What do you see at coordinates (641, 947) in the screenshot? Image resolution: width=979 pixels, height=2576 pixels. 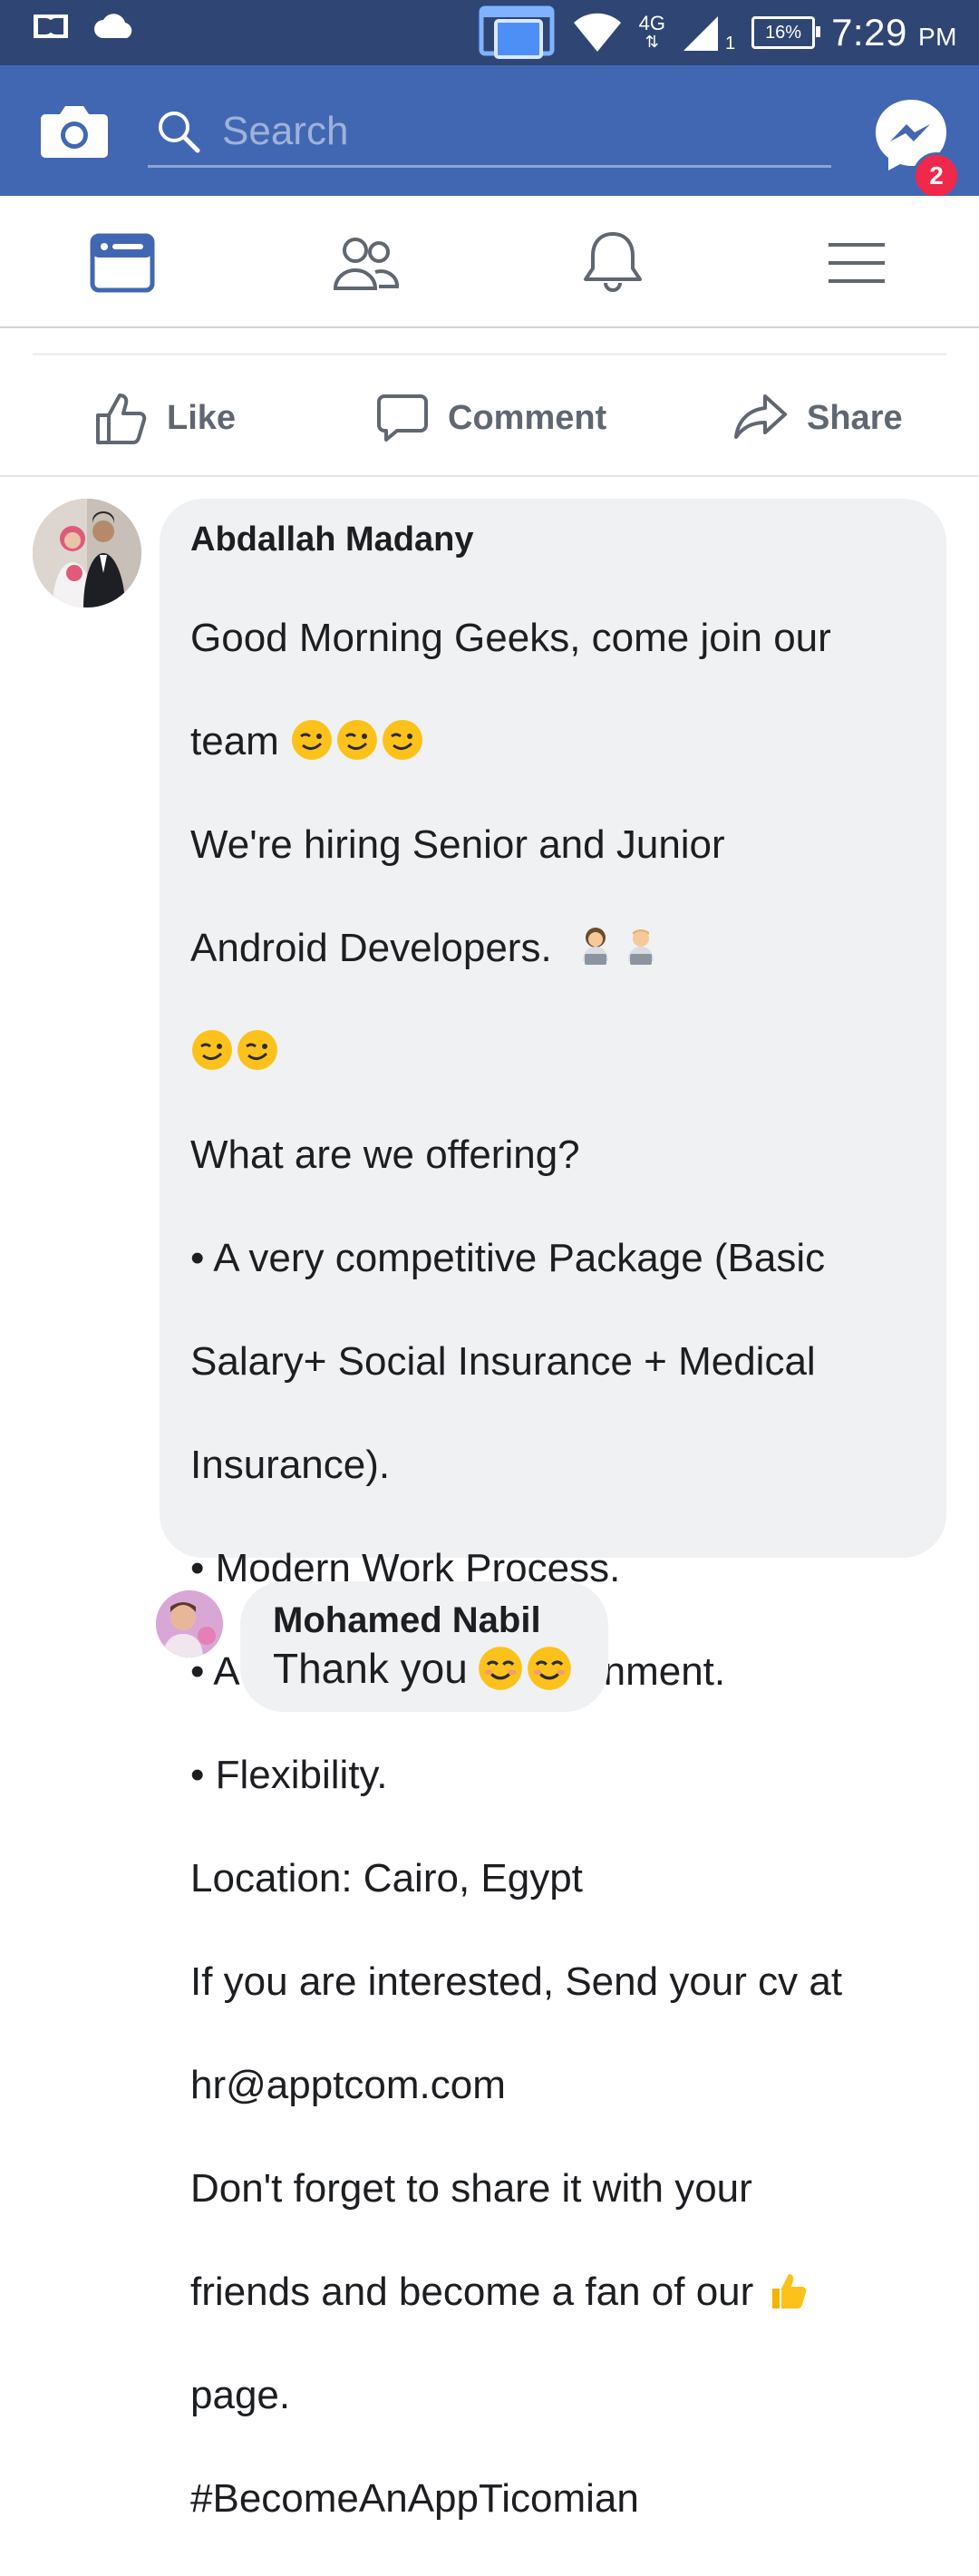 I see `man-technologist-emoji` at bounding box center [641, 947].